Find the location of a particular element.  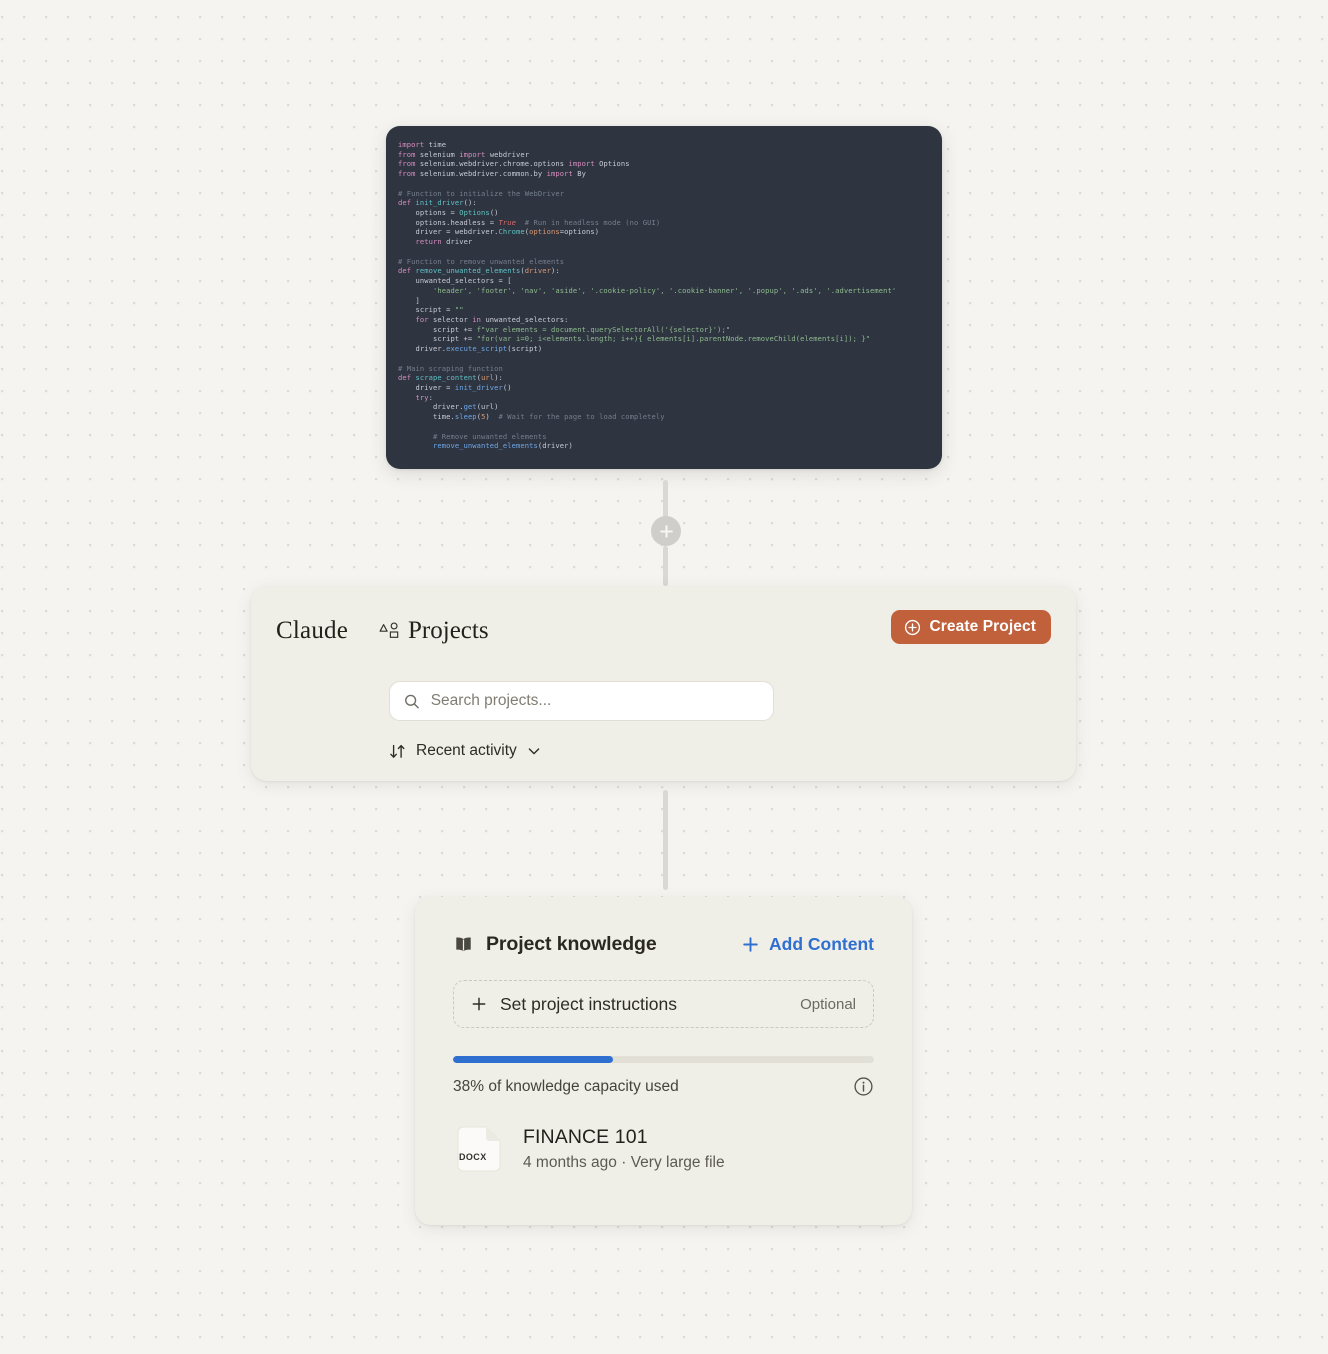

create-project-button: Create Project is located at coordinates (971, 627).